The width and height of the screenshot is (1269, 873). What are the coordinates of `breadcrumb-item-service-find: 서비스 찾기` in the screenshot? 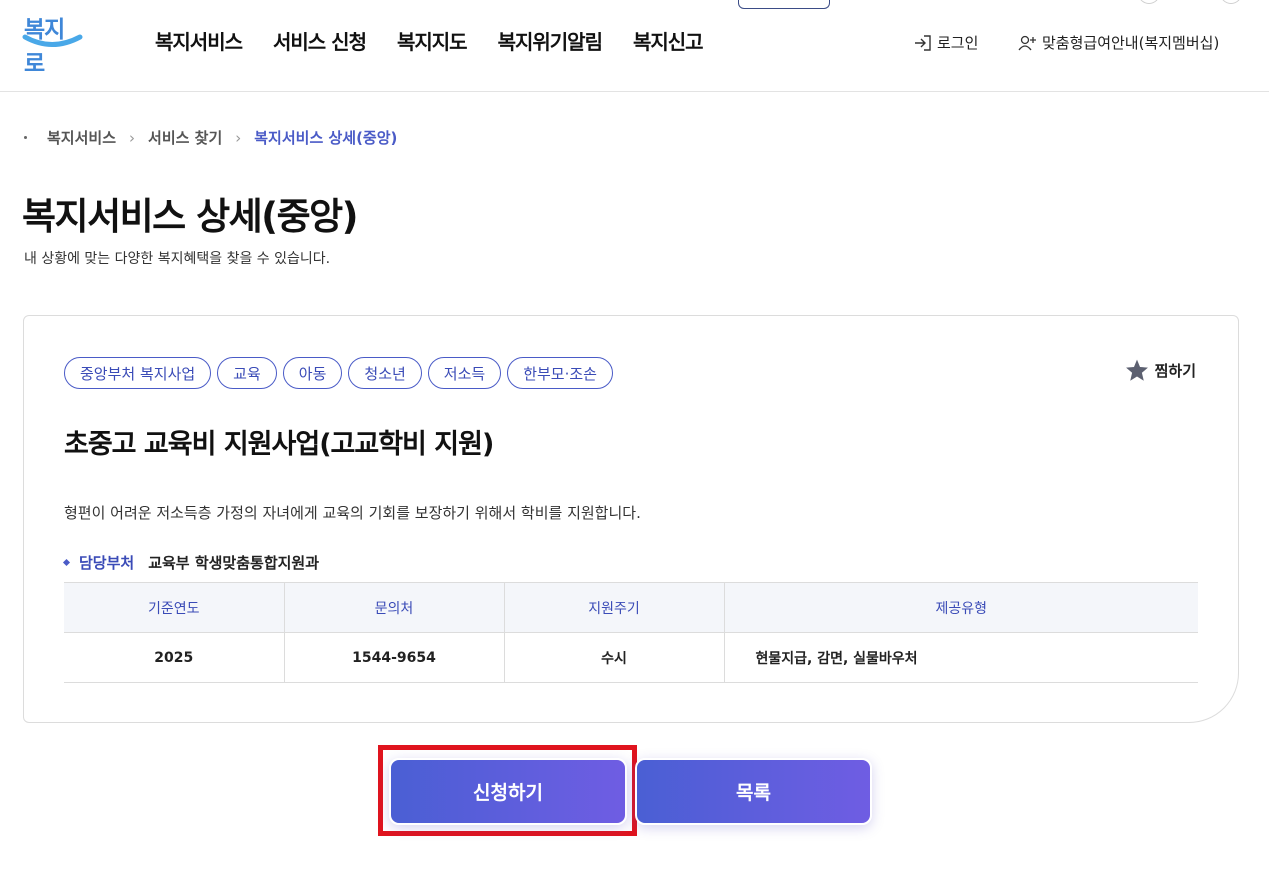 It's located at (185, 137).